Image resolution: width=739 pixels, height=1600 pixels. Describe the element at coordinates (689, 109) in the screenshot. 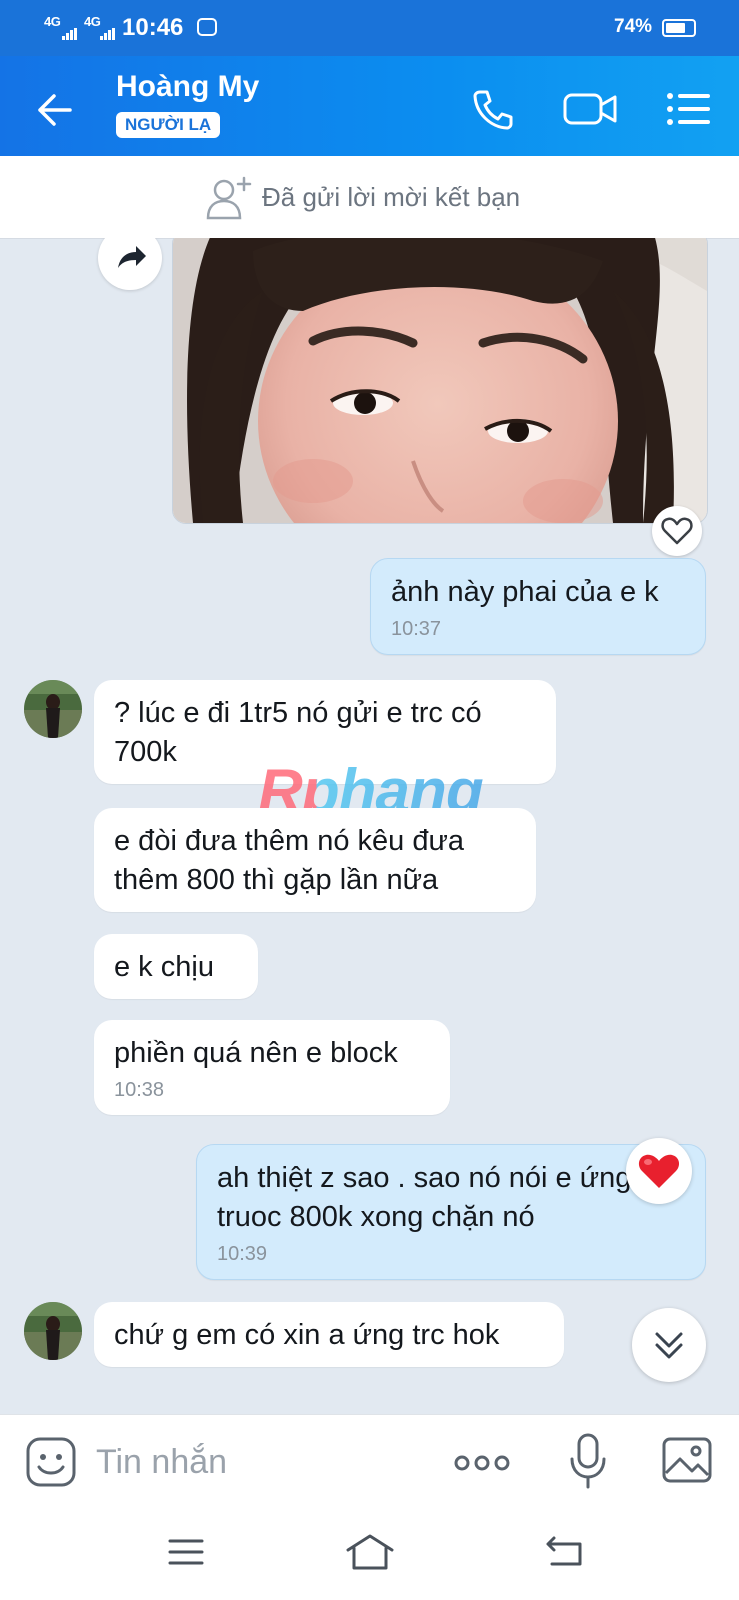

I see `list-menu-icon` at that location.